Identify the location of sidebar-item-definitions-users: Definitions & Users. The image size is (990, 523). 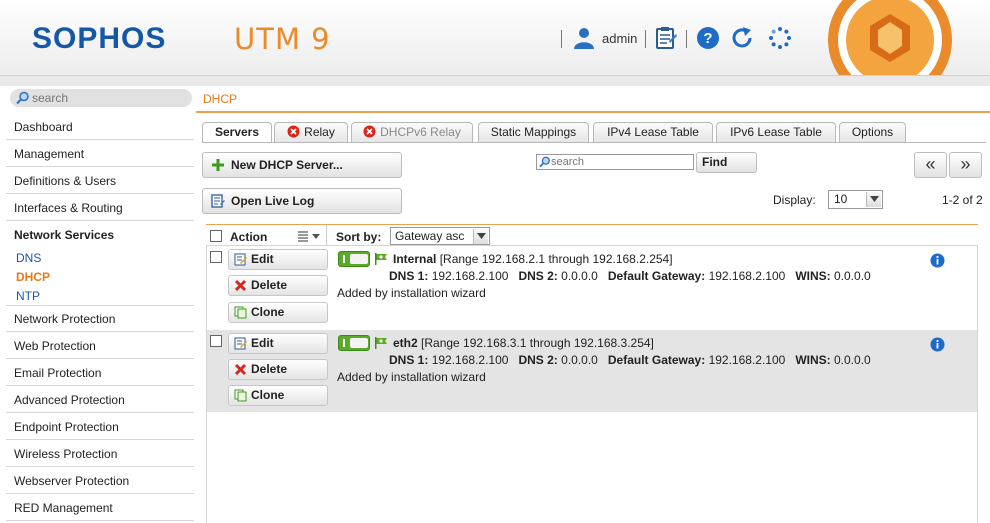
(100, 181).